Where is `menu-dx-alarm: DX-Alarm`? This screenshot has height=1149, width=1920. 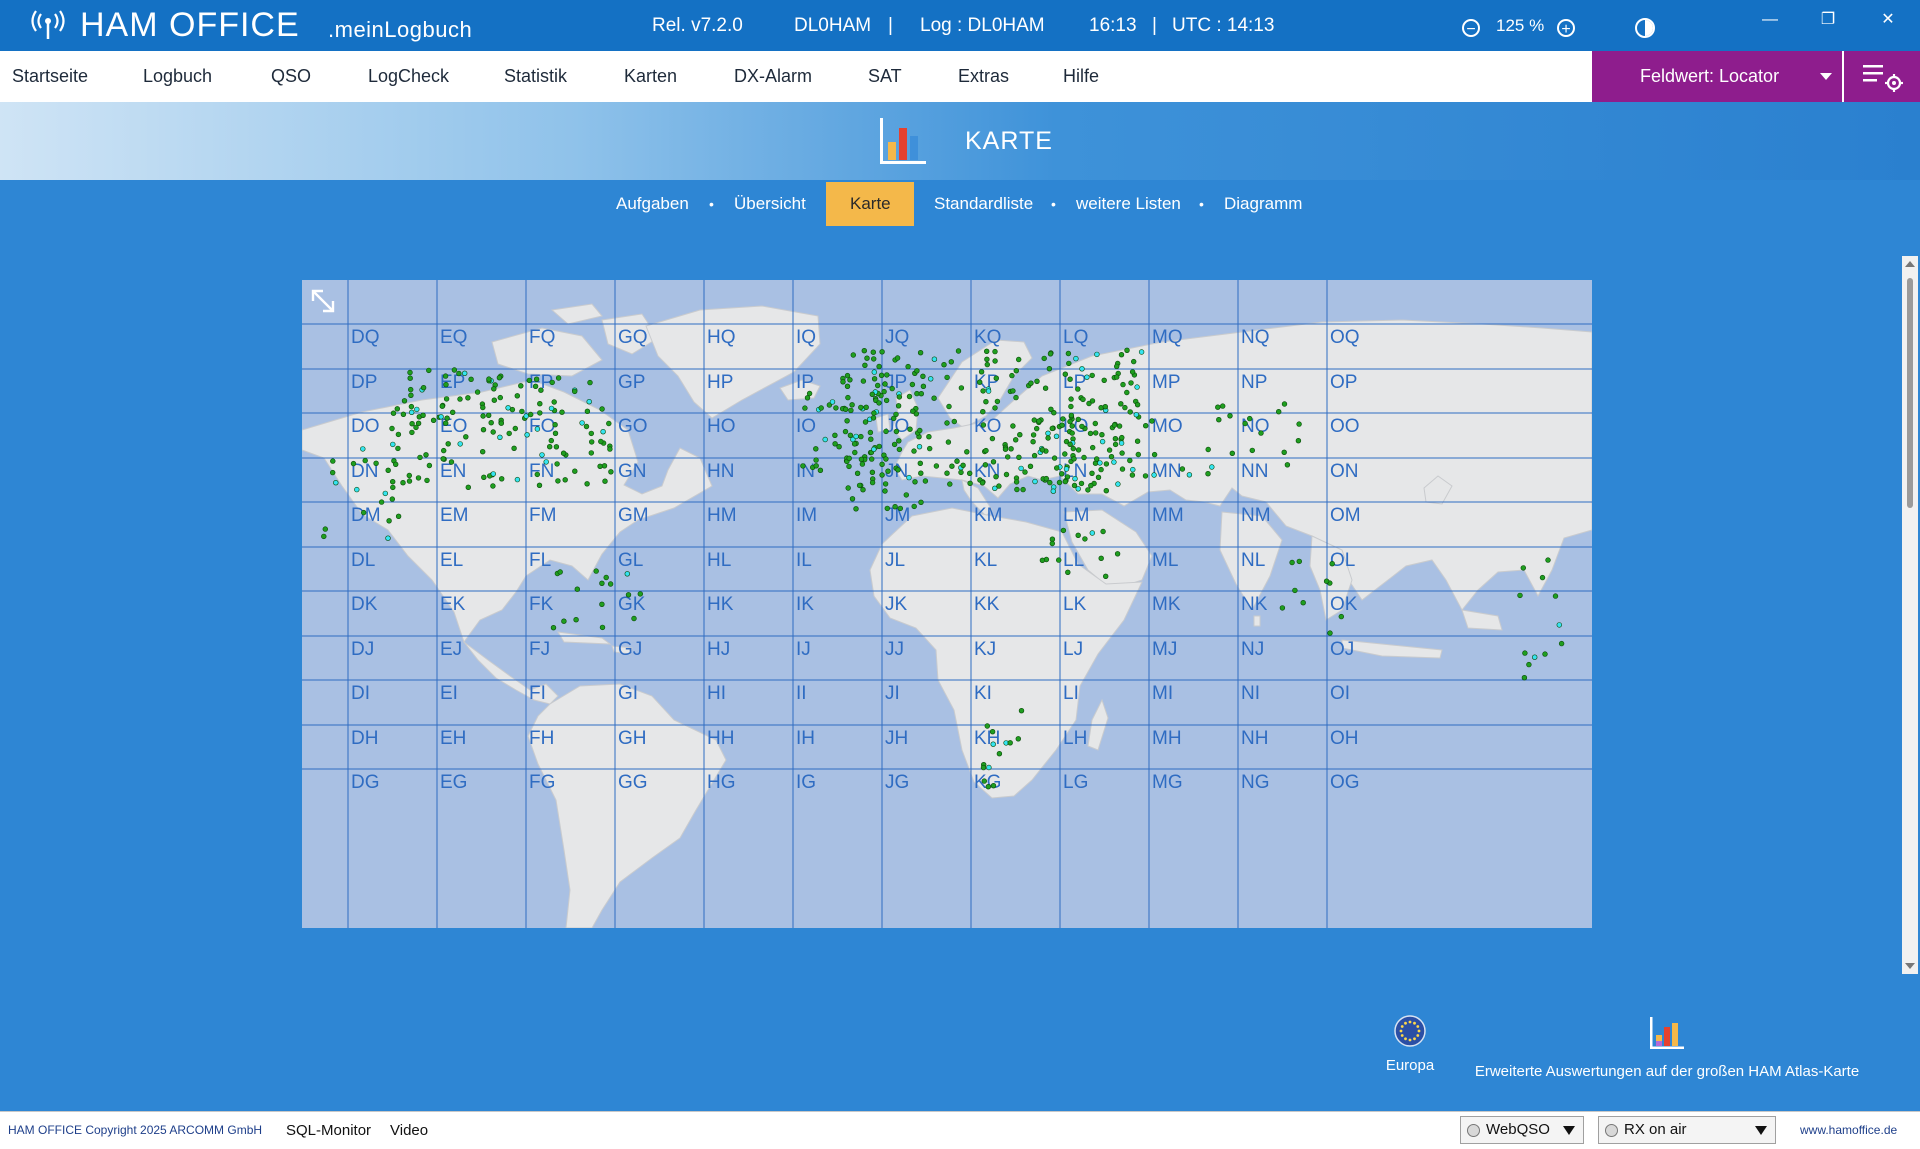 menu-dx-alarm: DX-Alarm is located at coordinates (773, 76).